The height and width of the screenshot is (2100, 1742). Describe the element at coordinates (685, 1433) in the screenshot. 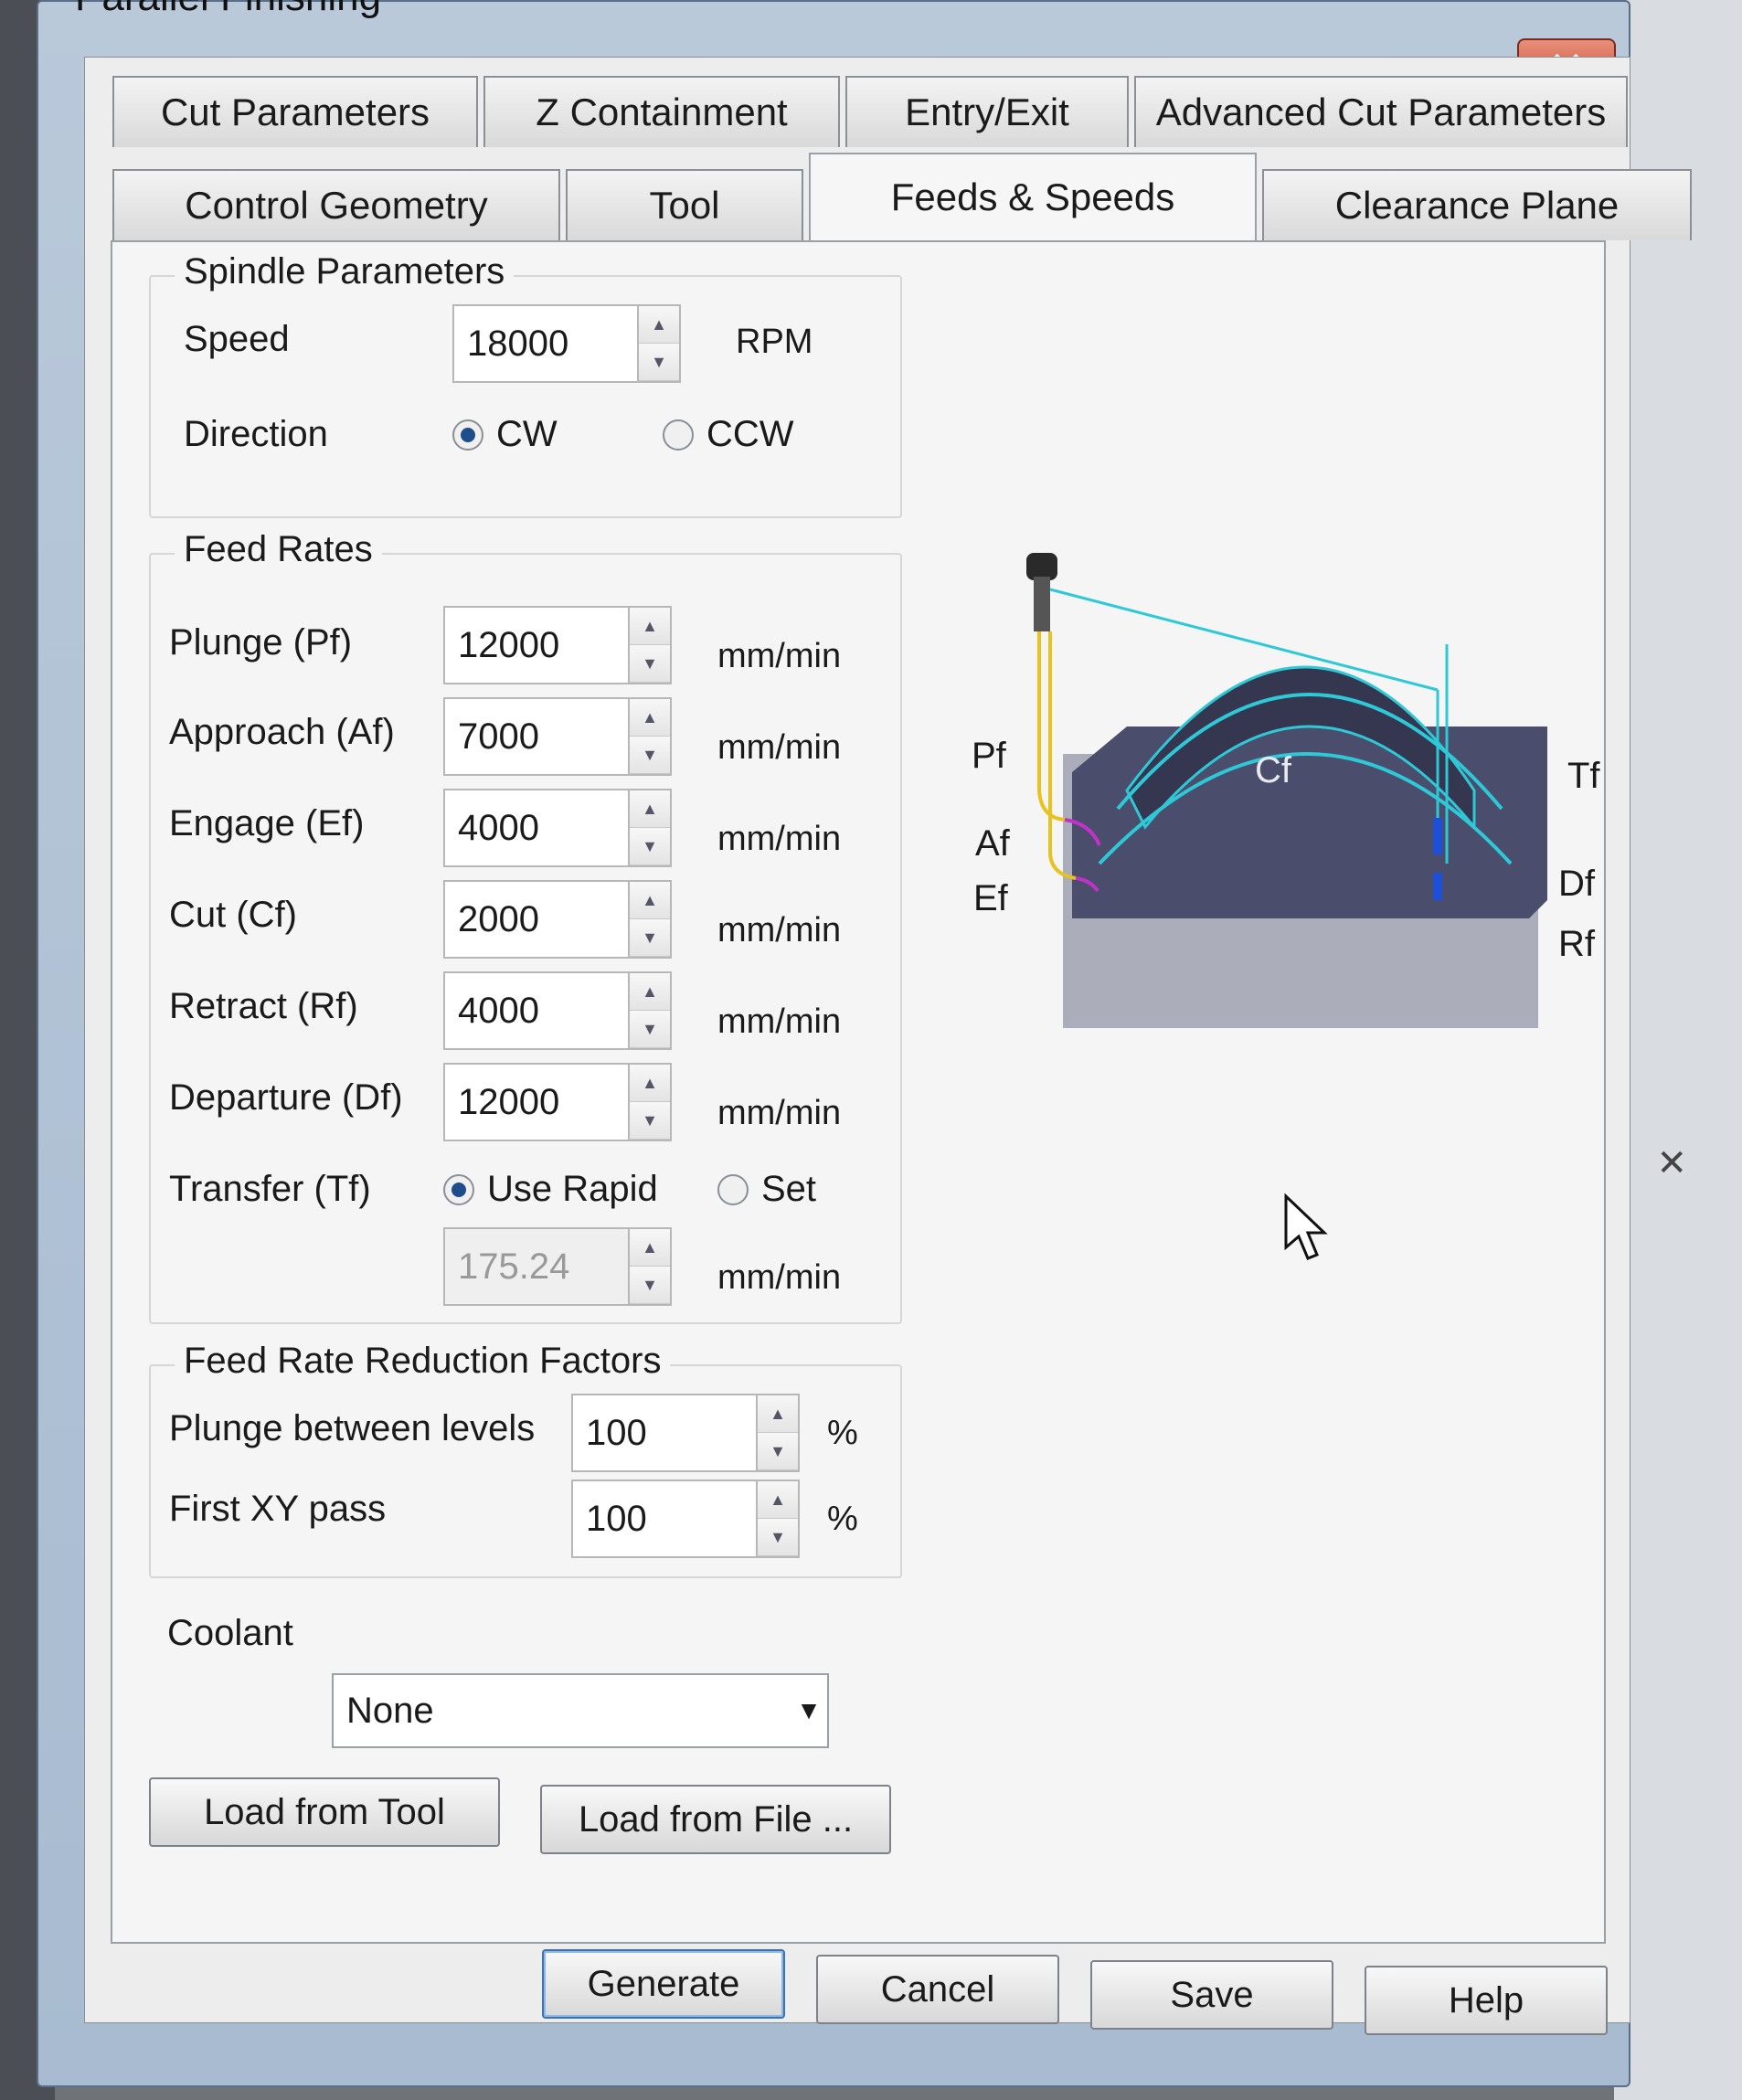

I see `plunge-between-levels-field: 100 ▲ ▼` at that location.